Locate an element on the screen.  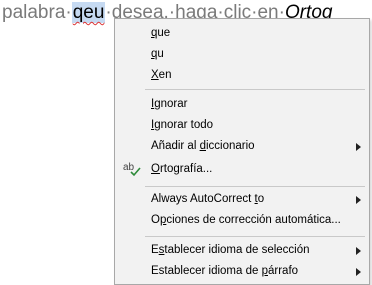
menu-item-label: gnorar todo is located at coordinates (184, 125).